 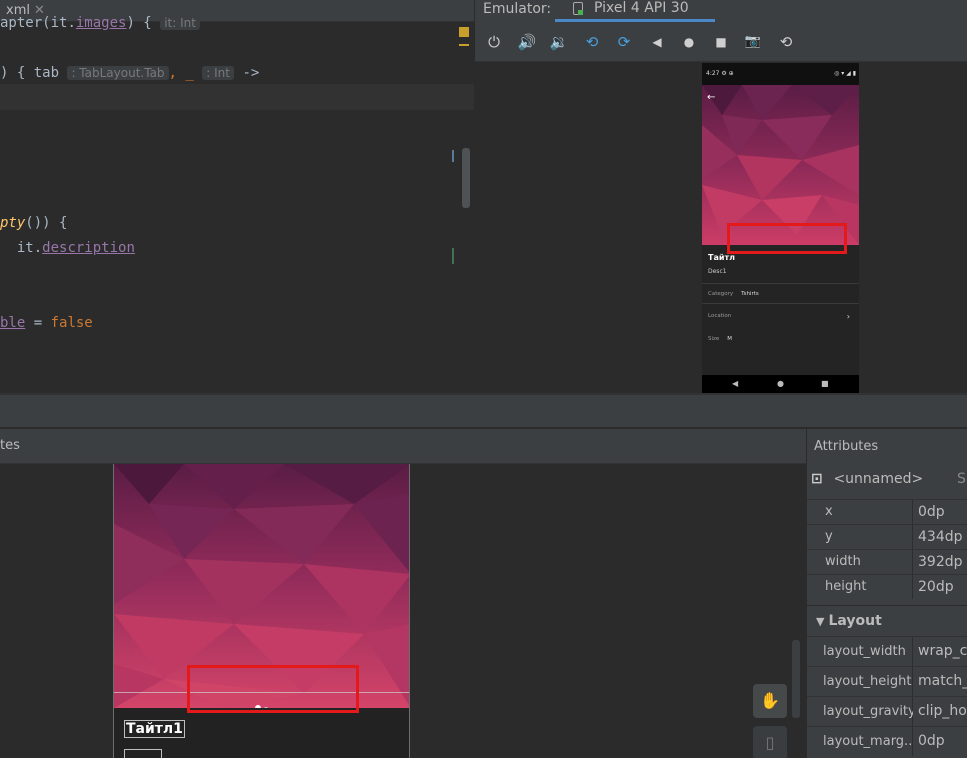 What do you see at coordinates (30, 73) in the screenshot?
I see `code-token: ) { tab` at bounding box center [30, 73].